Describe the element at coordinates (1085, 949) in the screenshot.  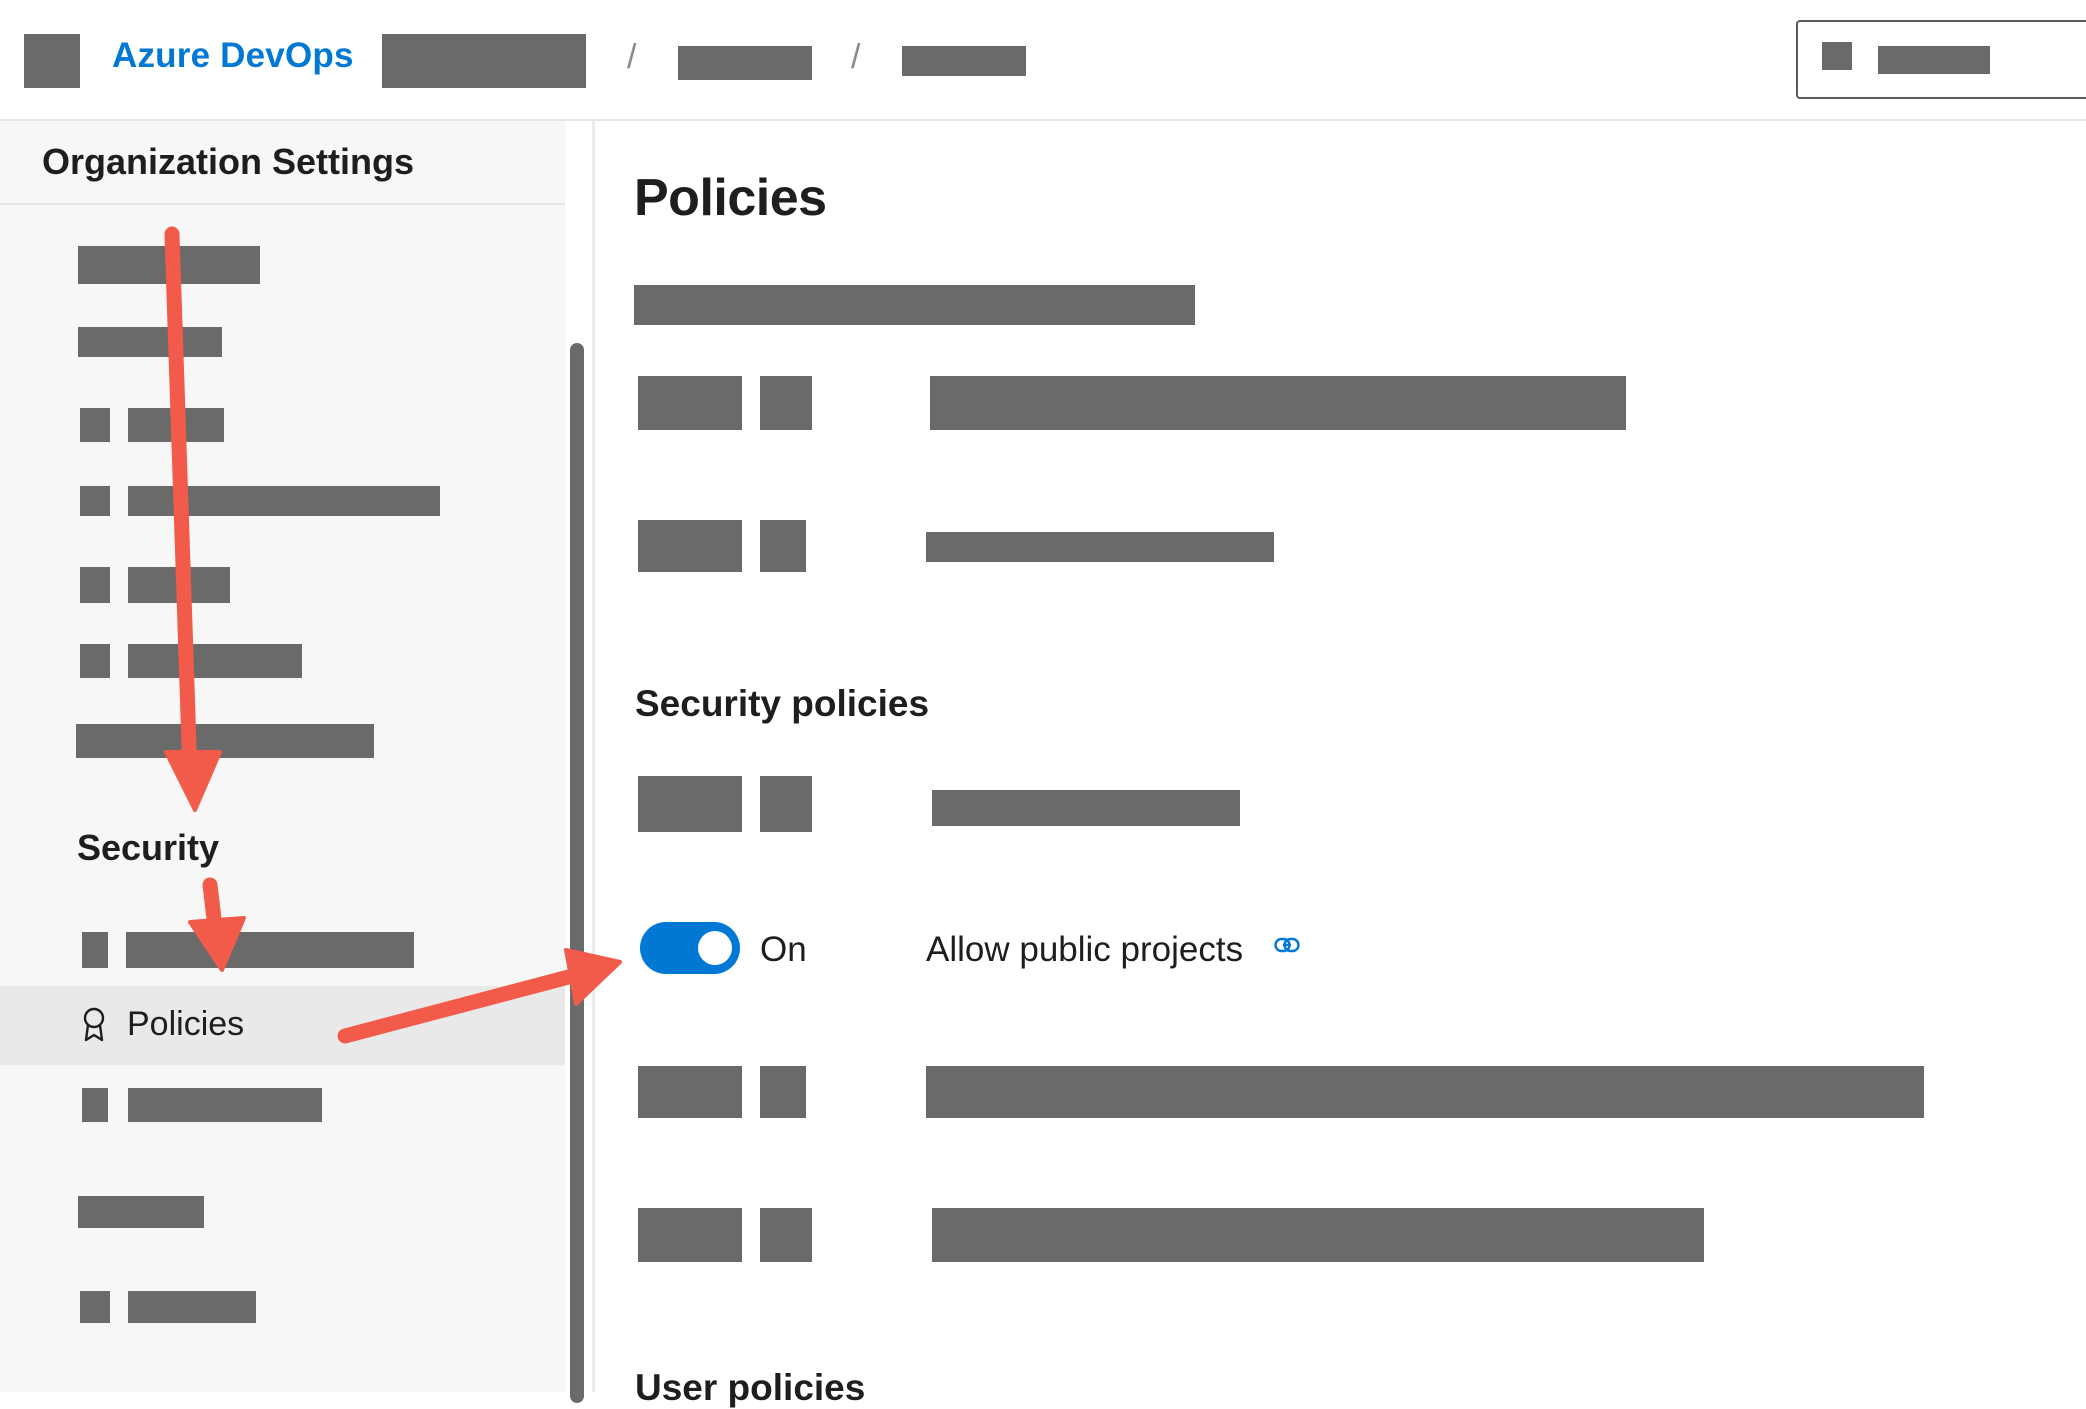
I see `allow-public-projects-label: Allow public projects` at that location.